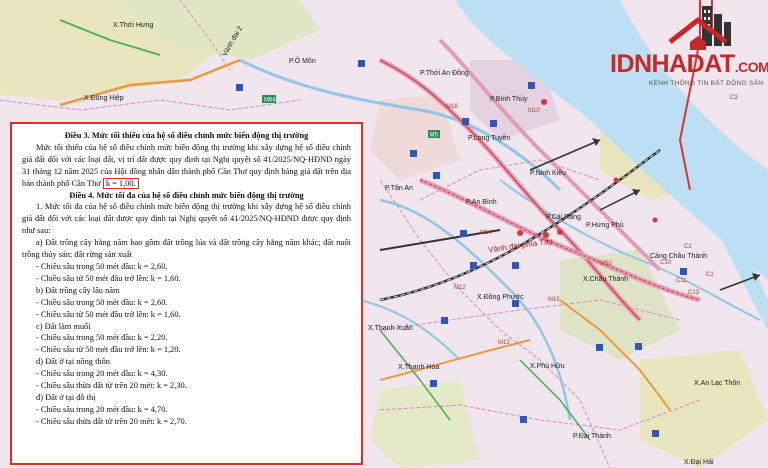 This screenshot has height=468, width=768. I want to click on map-label-cai-rang: P.Cái Răng, so click(563, 217).